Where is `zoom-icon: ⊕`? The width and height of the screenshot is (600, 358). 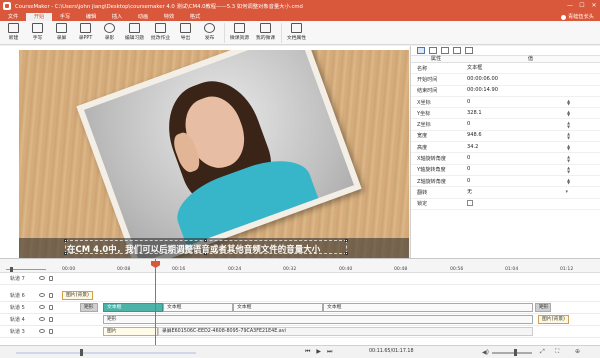 zoom-icon: ⊕ is located at coordinates (577, 351).